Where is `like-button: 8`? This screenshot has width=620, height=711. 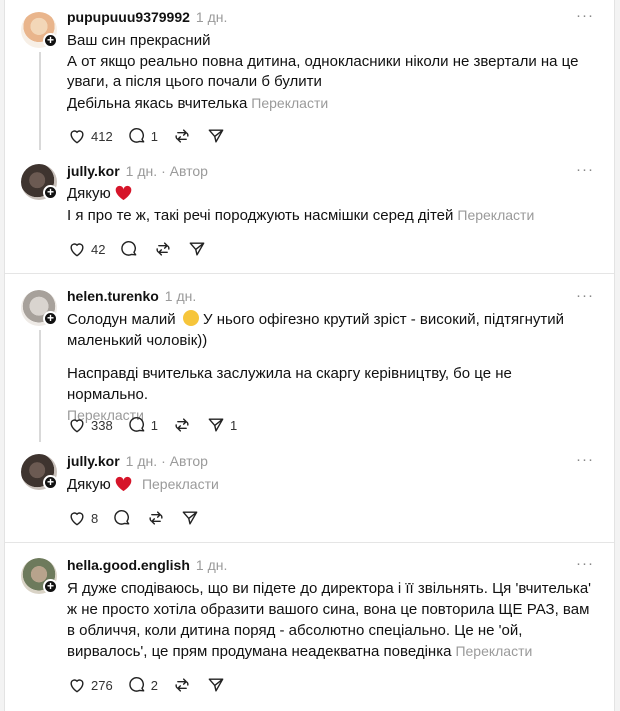
like-button: 8 is located at coordinates (82, 518).